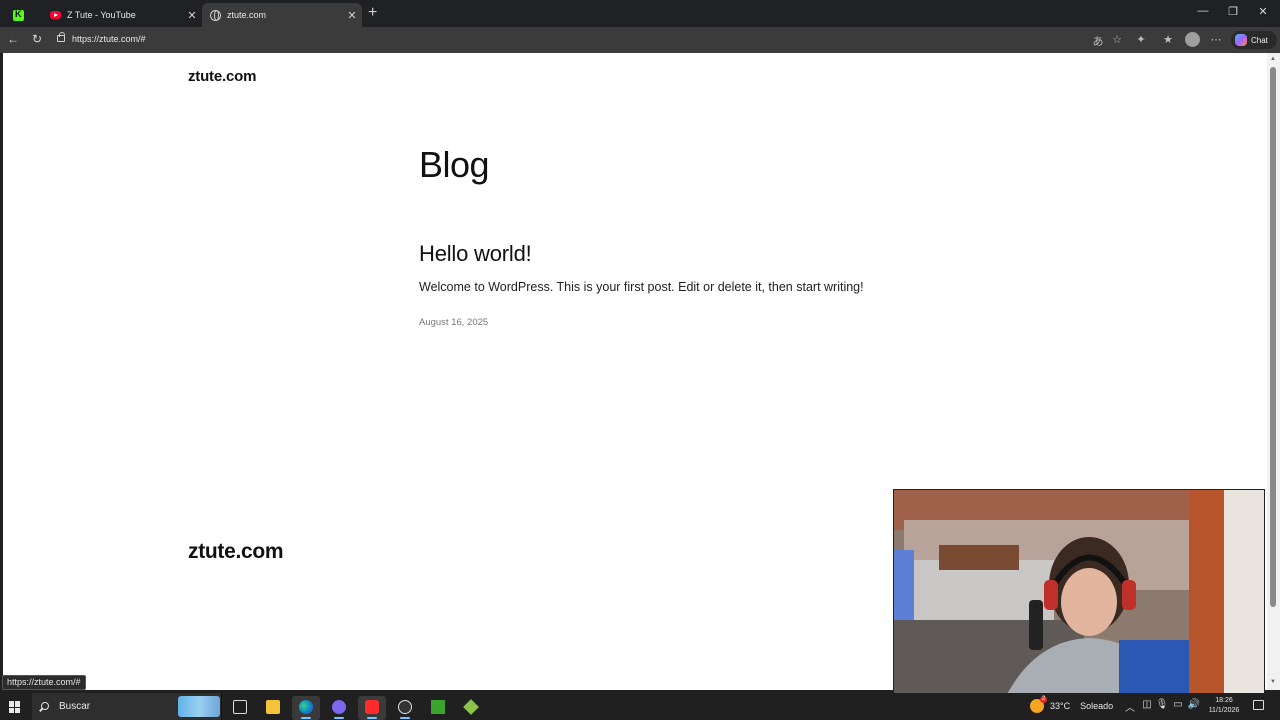 The image size is (1280, 720). I want to click on footer-site-title: ztute.com, so click(236, 552).